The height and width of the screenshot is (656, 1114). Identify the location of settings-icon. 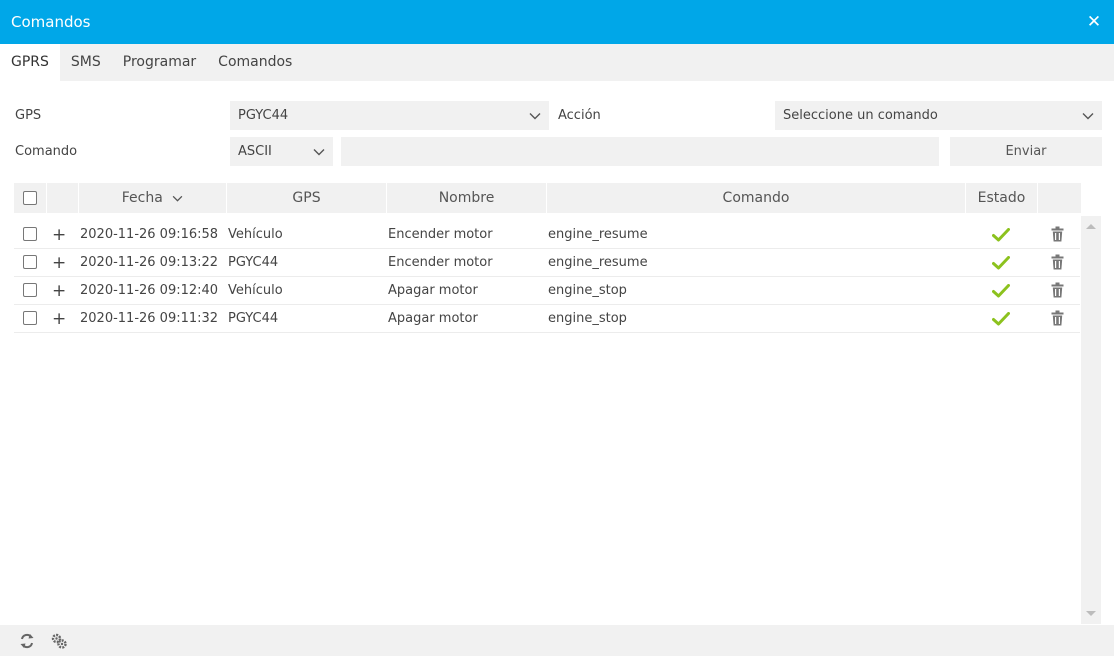
(59, 641).